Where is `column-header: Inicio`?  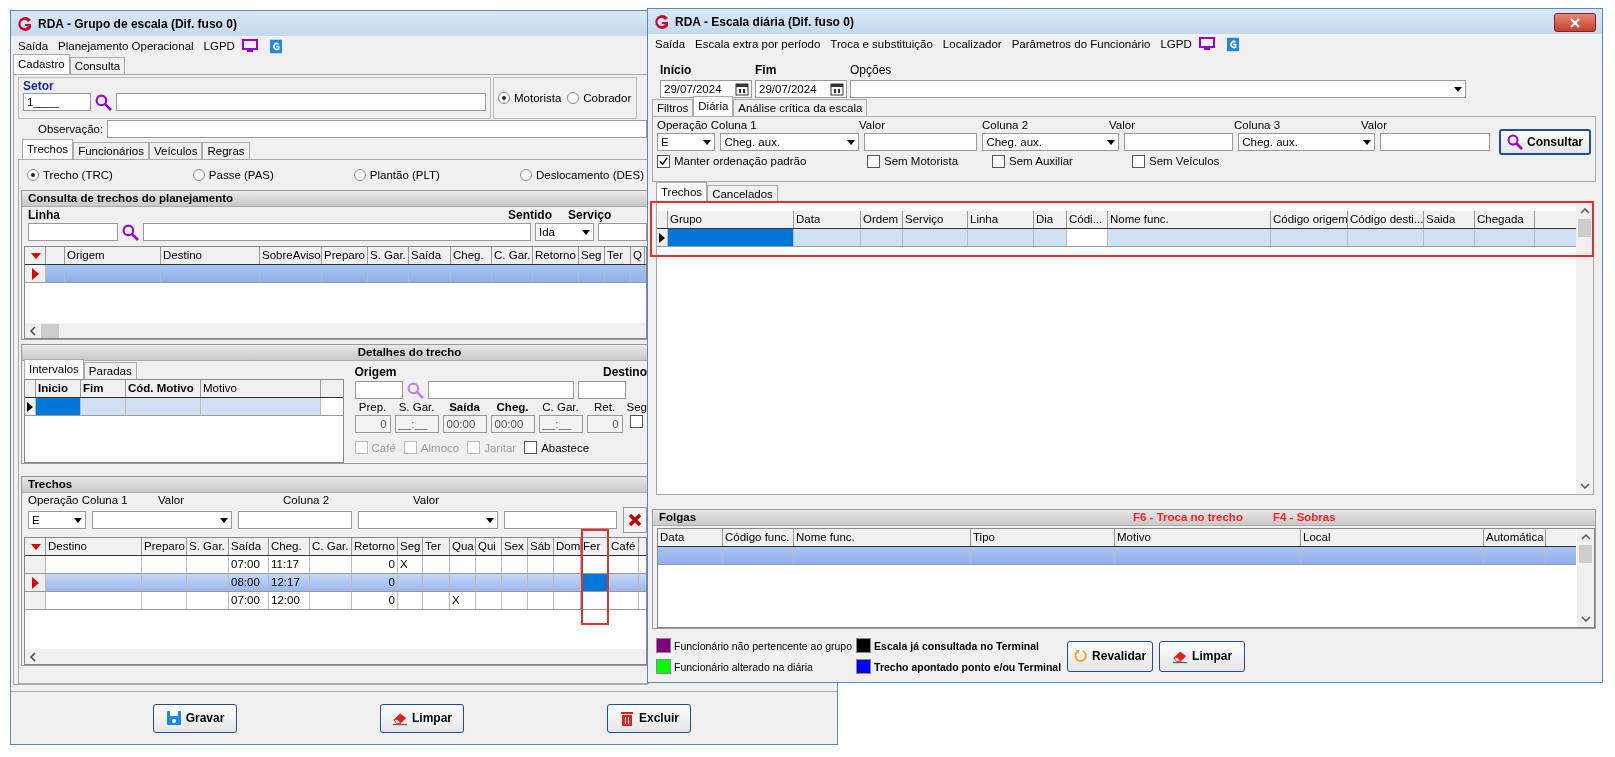
column-header: Inicio is located at coordinates (58, 388).